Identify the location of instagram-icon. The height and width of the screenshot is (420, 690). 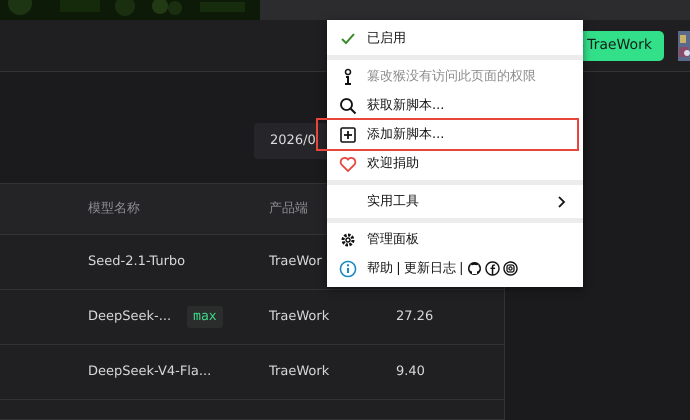
(510, 268).